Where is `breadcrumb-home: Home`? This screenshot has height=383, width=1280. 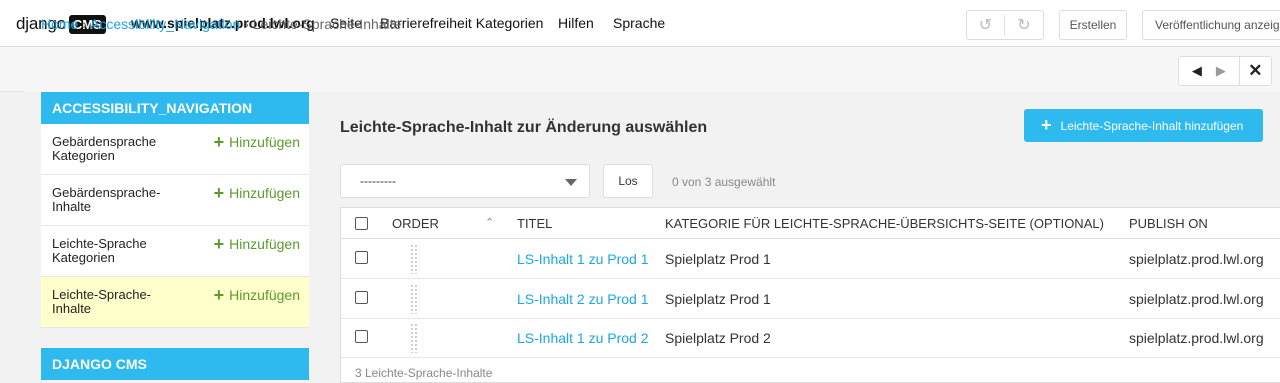 breadcrumb-home: Home is located at coordinates (59, 24).